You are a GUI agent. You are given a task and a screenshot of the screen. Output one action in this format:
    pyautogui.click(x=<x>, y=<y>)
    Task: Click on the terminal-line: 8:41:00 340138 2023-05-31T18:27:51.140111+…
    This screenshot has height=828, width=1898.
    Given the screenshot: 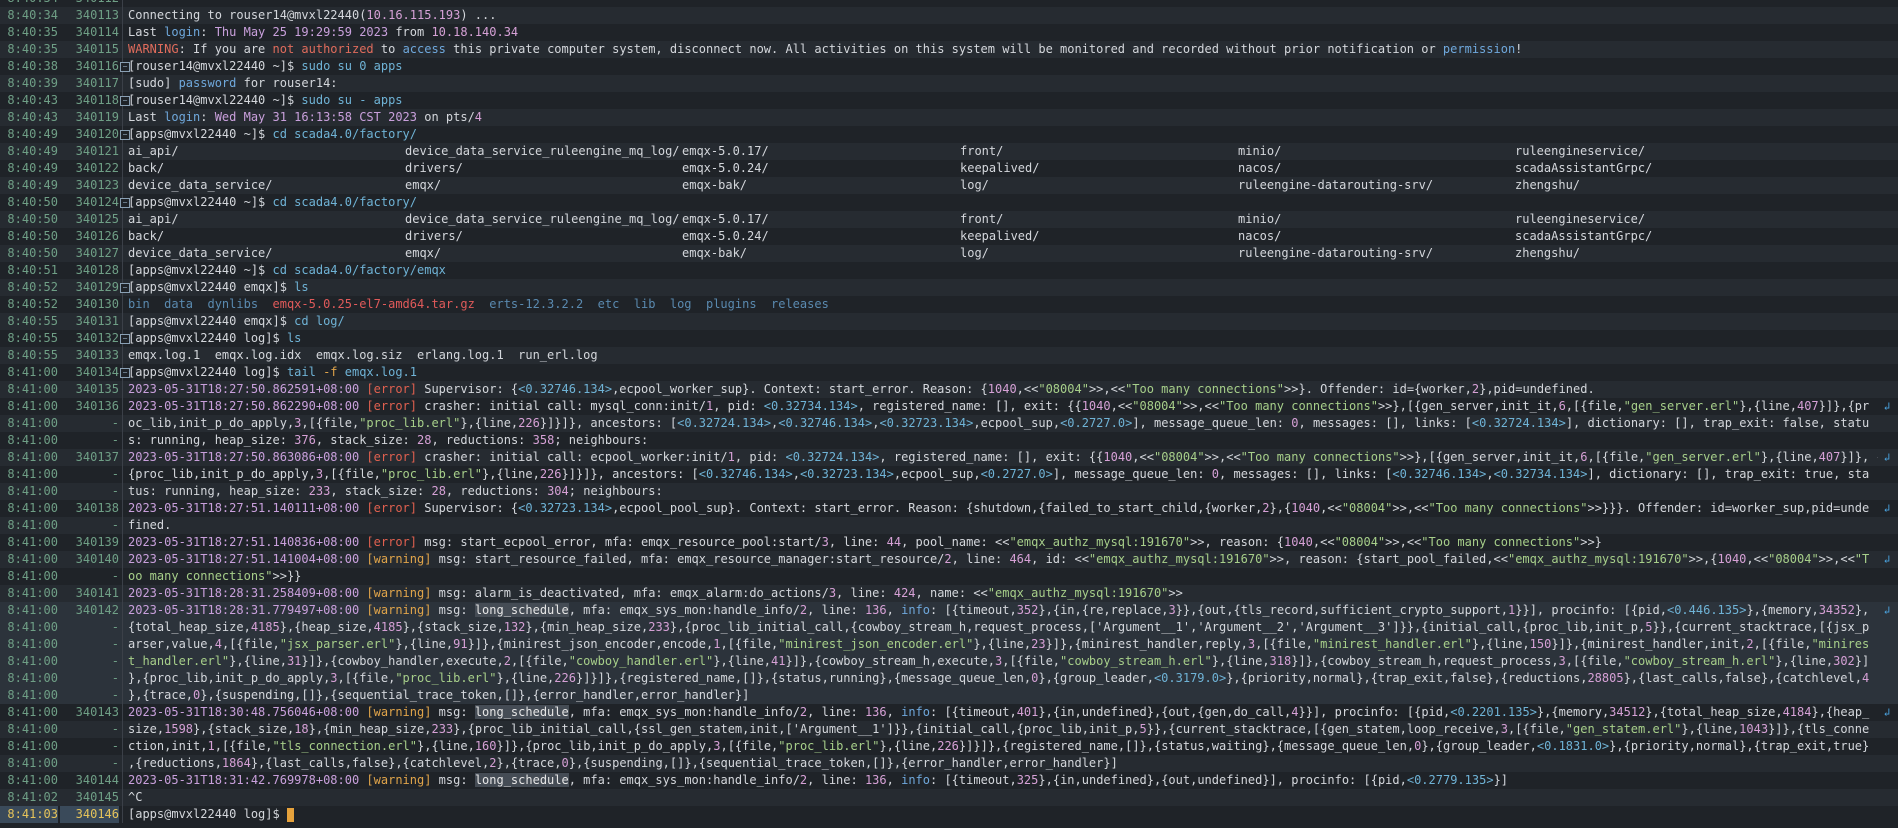 What is the action you would take?
    pyautogui.click(x=949, y=508)
    